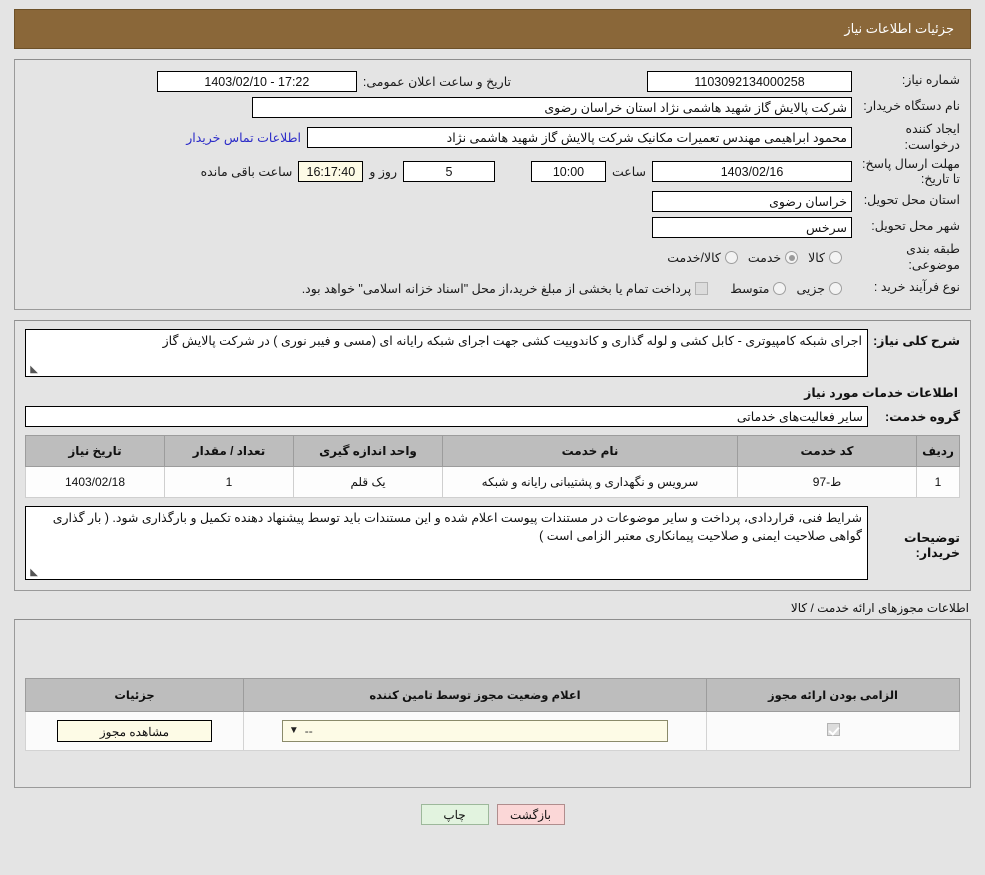 This screenshot has width=985, height=875. I want to click on need-number-label: شماره نیاز:, so click(930, 80).